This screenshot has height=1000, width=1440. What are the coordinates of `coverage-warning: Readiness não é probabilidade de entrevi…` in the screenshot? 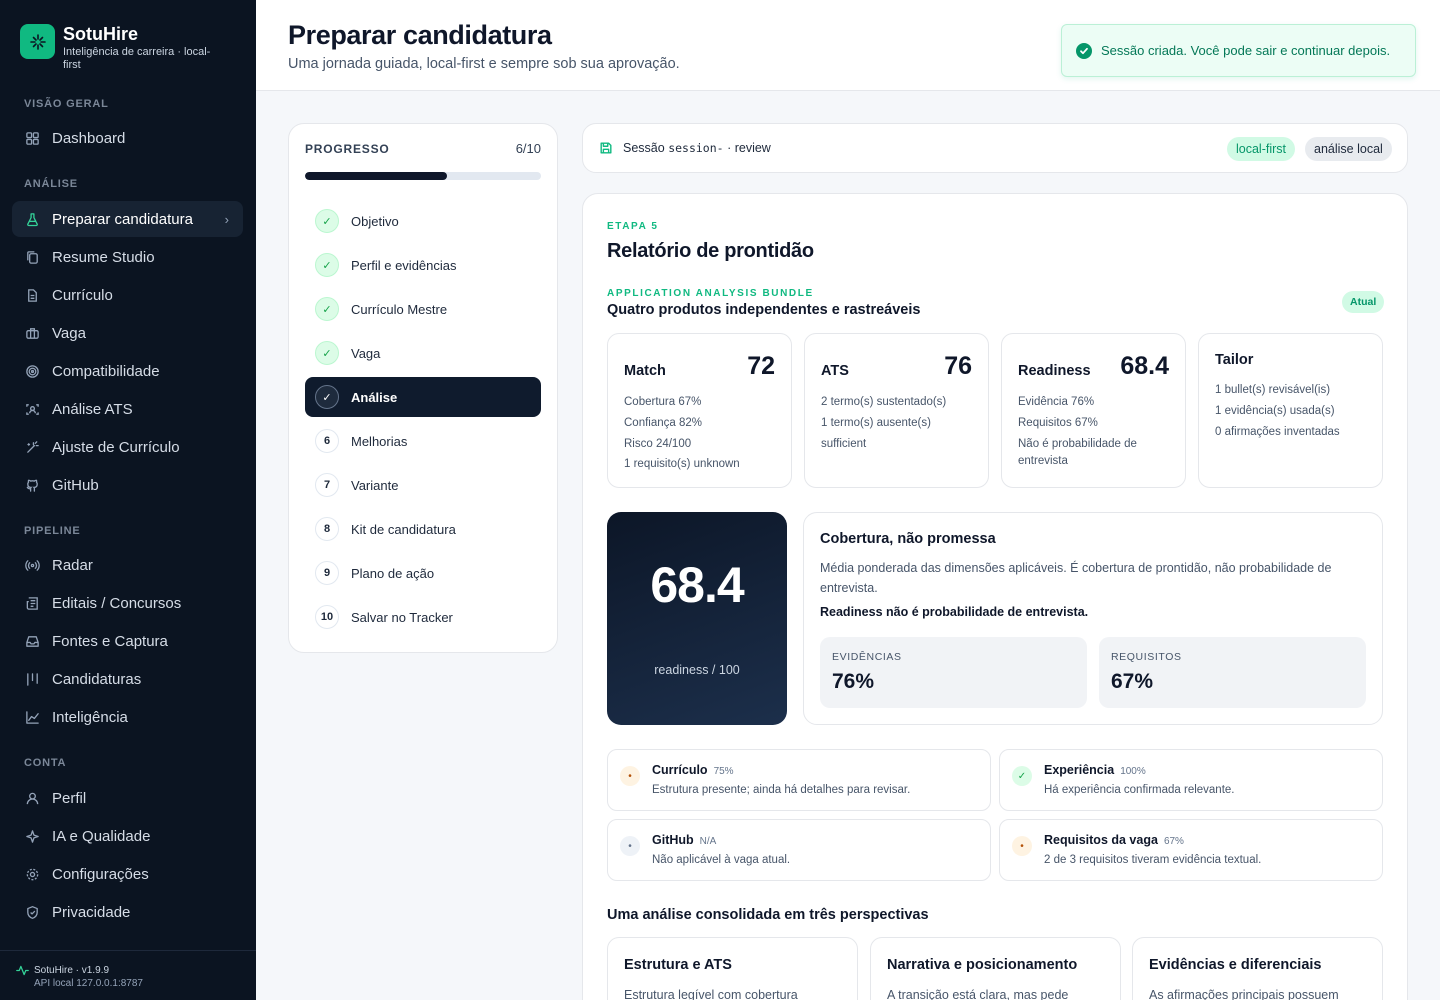 It's located at (954, 612).